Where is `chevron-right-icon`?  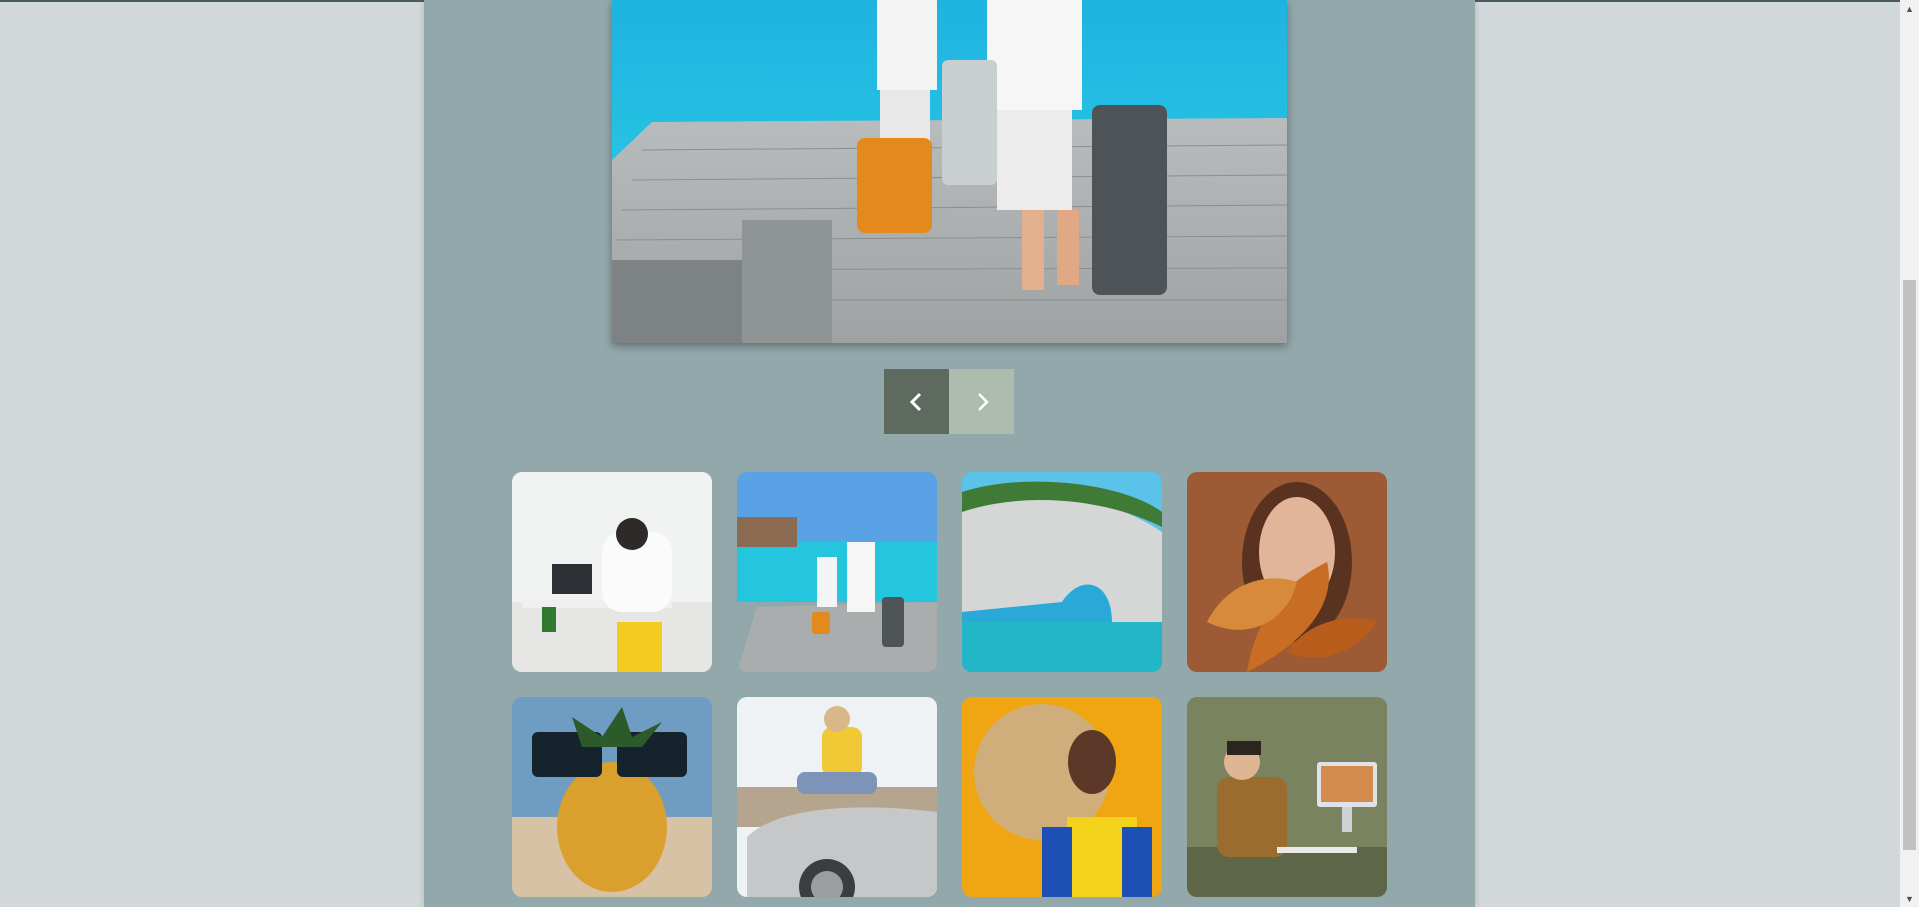
chevron-right-icon is located at coordinates (983, 401).